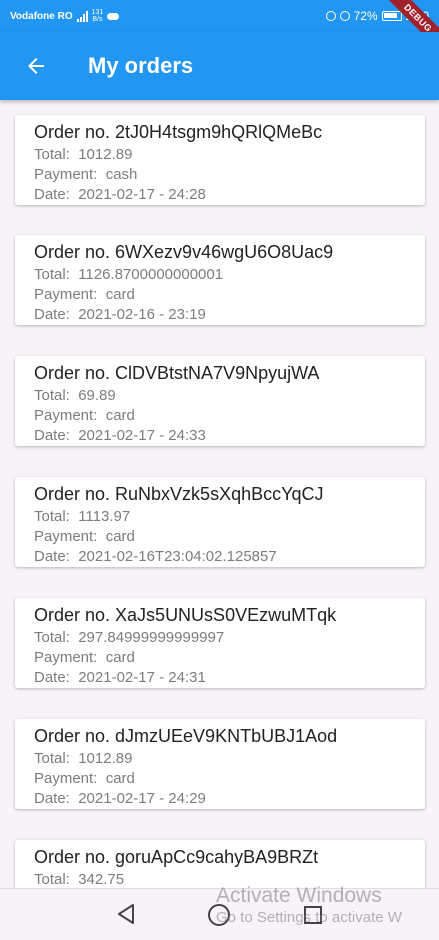 This screenshot has height=940, width=439. What do you see at coordinates (142, 314) in the screenshot?
I see `date-value: 2021-02-16 - 23:19` at bounding box center [142, 314].